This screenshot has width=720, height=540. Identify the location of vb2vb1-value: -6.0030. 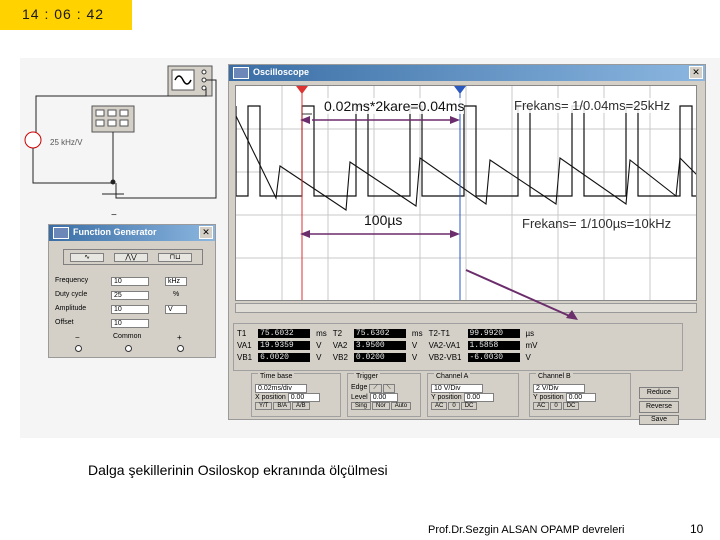
(493, 357).